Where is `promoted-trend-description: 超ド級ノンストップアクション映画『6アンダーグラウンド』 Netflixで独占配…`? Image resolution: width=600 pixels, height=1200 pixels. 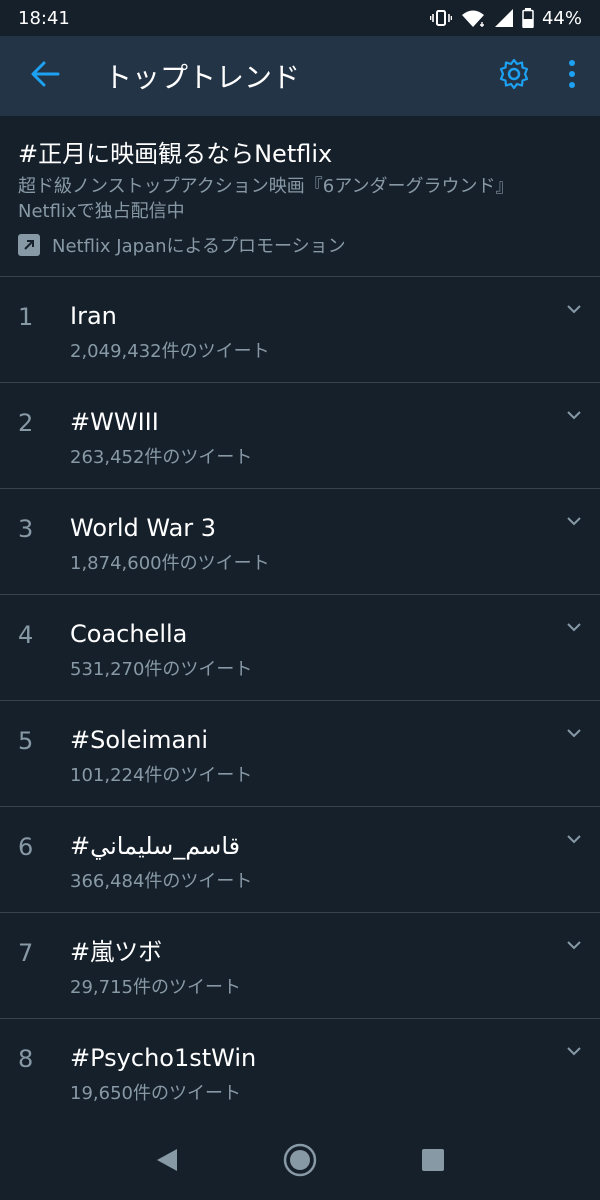 promoted-trend-description: 超ド級ノンストップアクション映画『6アンダーグラウンド』 Netflixで独占配… is located at coordinates (300, 199).